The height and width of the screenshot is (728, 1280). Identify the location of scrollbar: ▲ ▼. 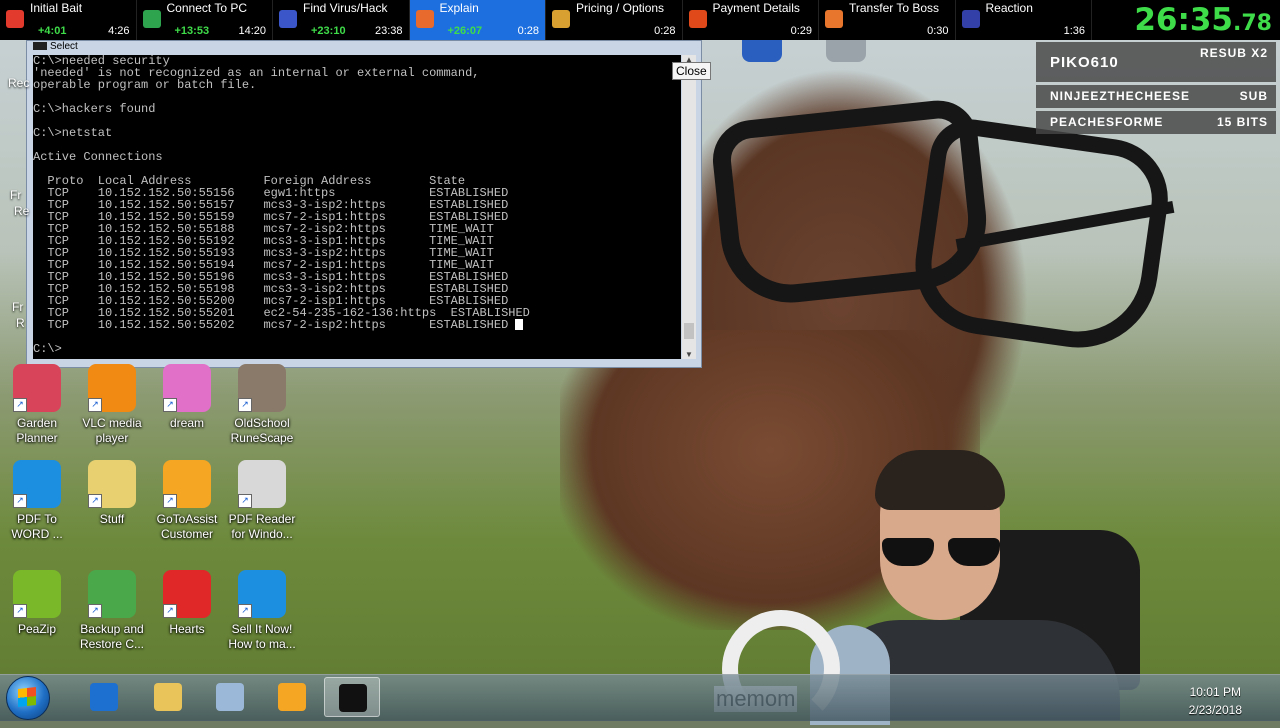
(689, 207).